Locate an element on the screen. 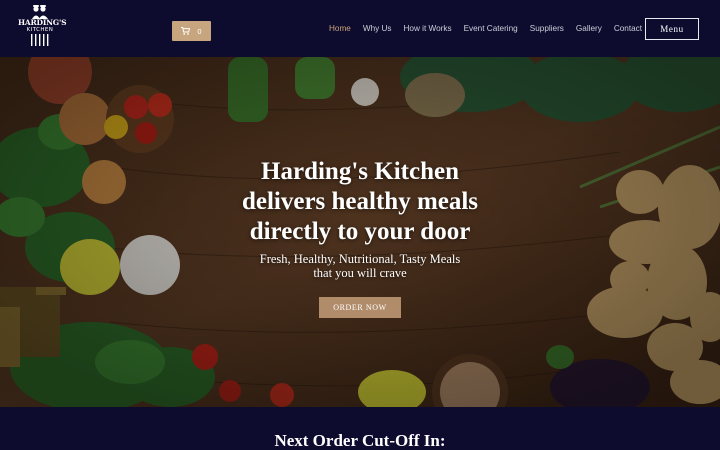 This screenshot has width=720, height=450. cart-icon is located at coordinates (186, 31).